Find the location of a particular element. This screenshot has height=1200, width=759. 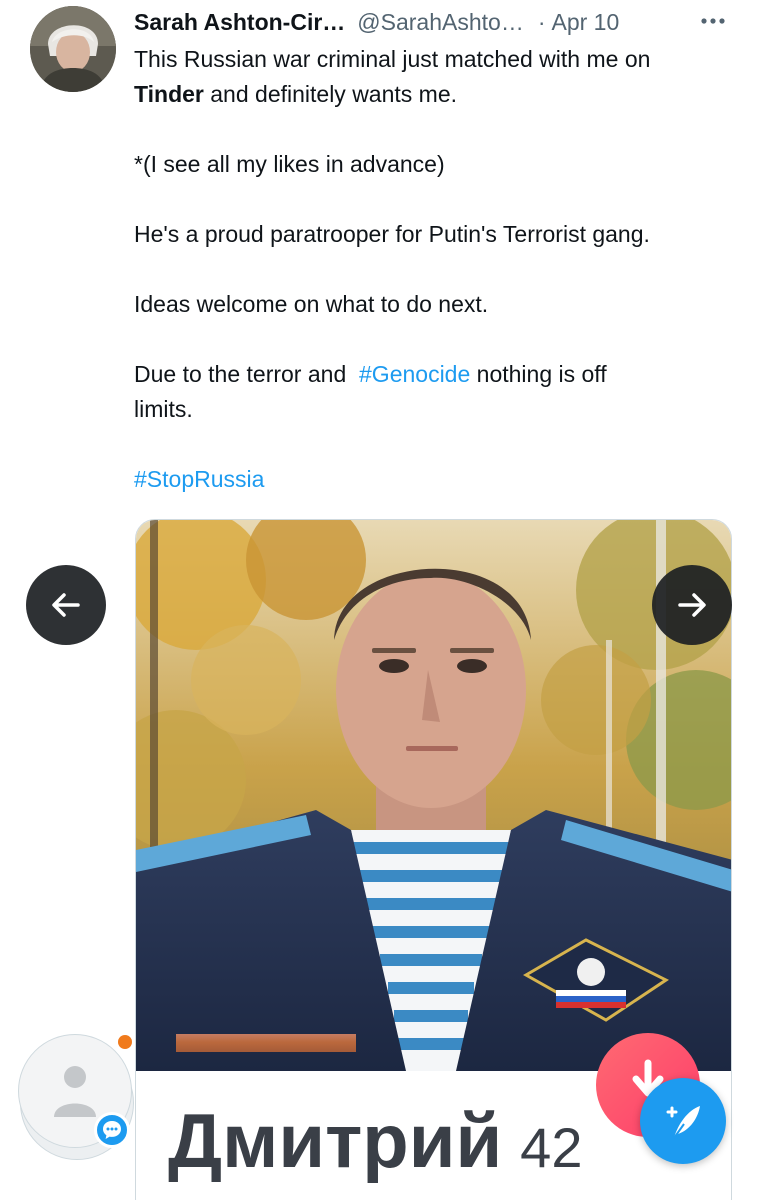

arrow-left-icon is located at coordinates (66, 605).